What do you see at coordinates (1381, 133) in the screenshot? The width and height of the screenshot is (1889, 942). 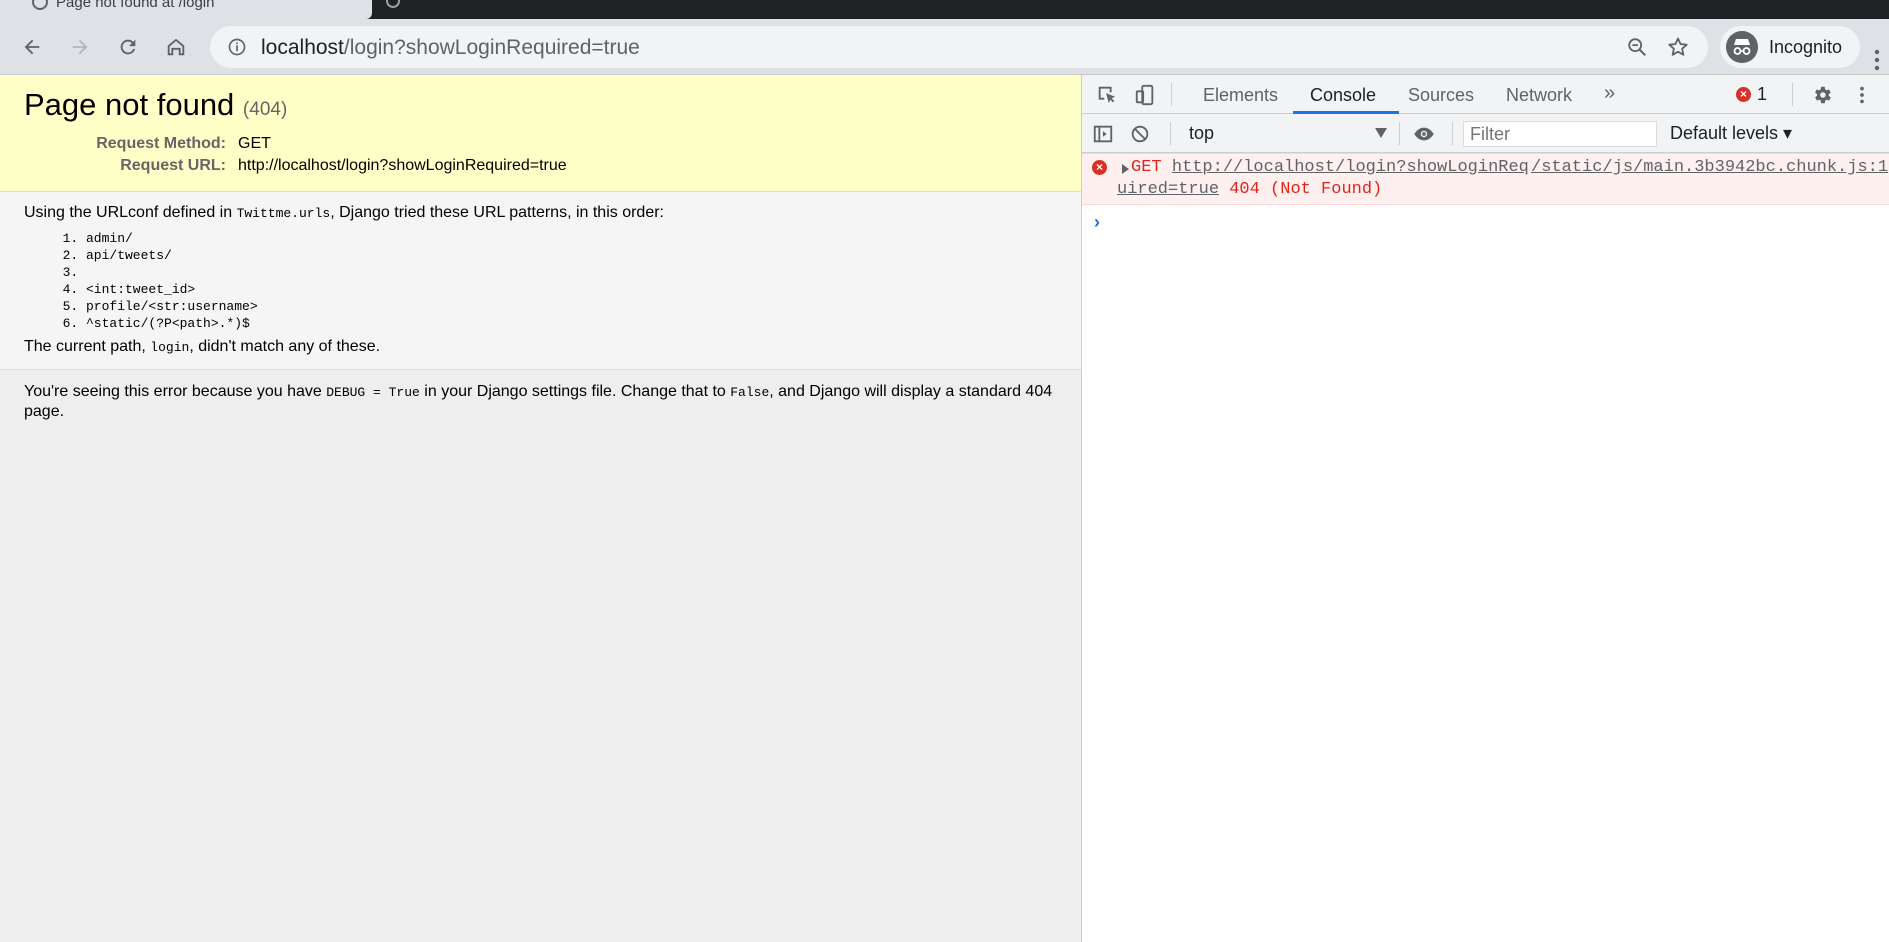 I see `chevron-down-icon` at bounding box center [1381, 133].